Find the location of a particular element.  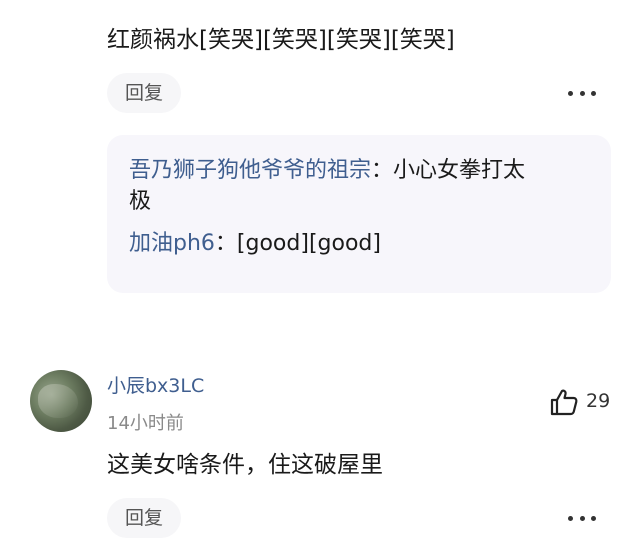

sub-reply: 加油ph6：[good][good] is located at coordinates (359, 243).